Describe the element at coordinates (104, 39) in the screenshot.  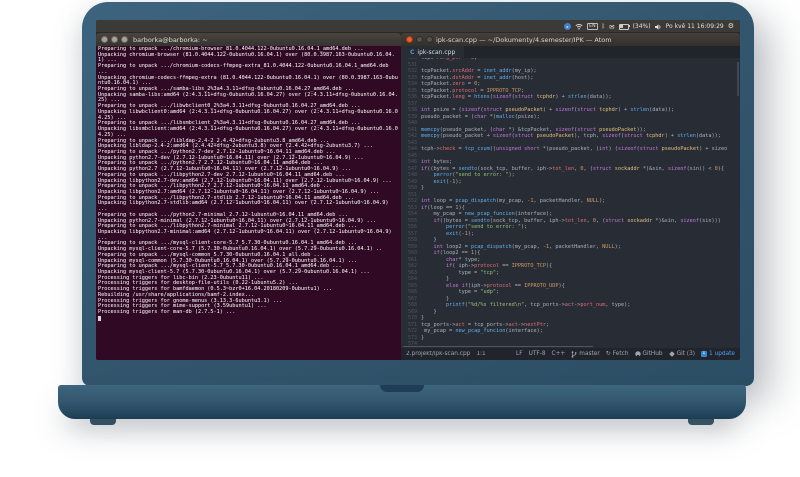
I see `terminal-close-button` at that location.